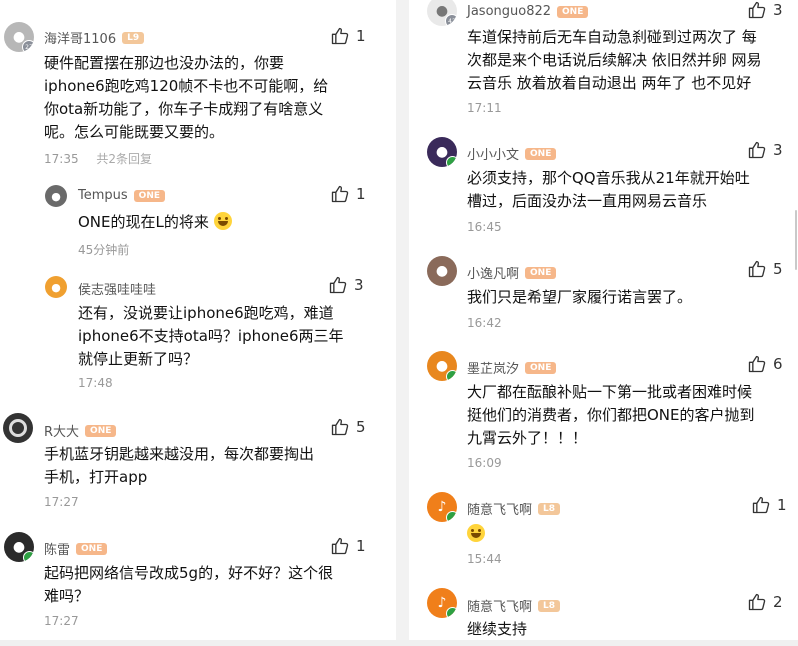  I want to click on comment-text: 必须支持，那个QQ音乐我从21年就开始吐 槽过，后面没办法一直用网易云音乐, so click(608, 189).